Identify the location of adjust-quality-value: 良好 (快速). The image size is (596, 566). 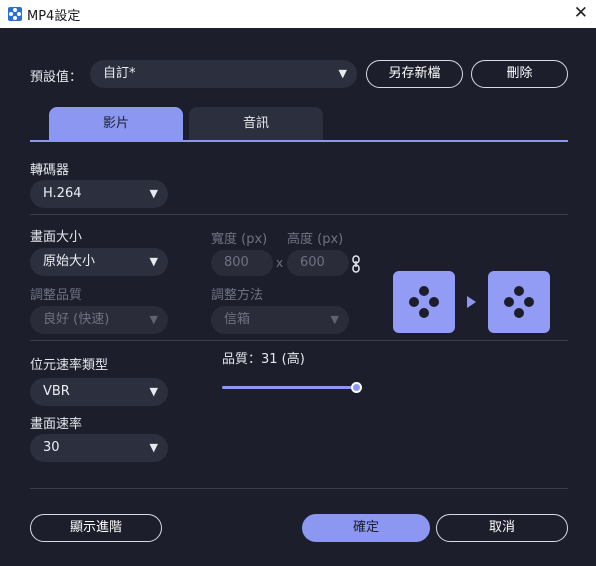
(76, 319).